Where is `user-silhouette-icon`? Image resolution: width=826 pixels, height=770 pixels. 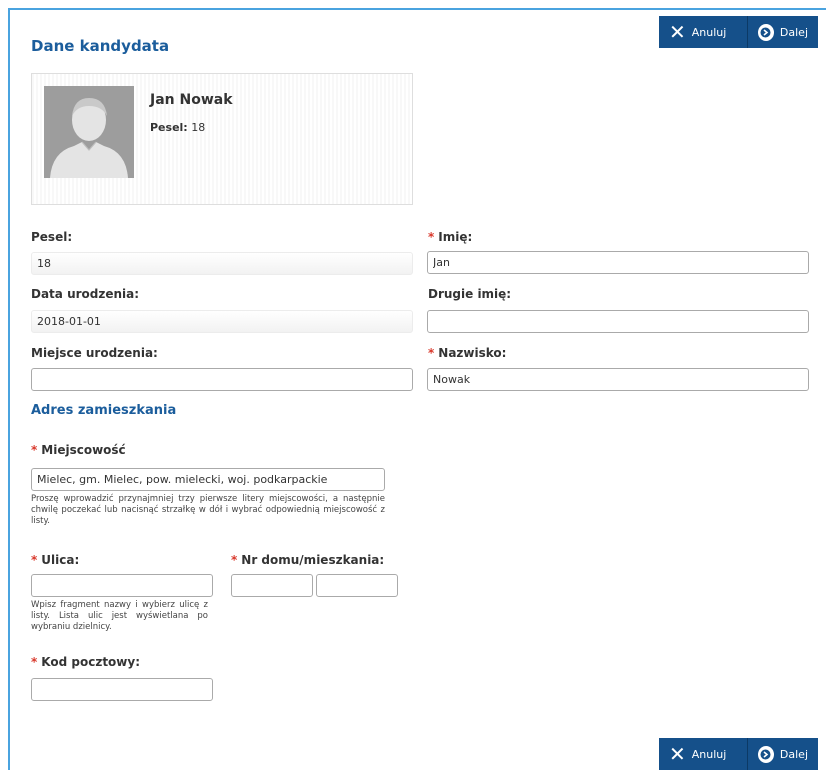 user-silhouette-icon is located at coordinates (89, 132).